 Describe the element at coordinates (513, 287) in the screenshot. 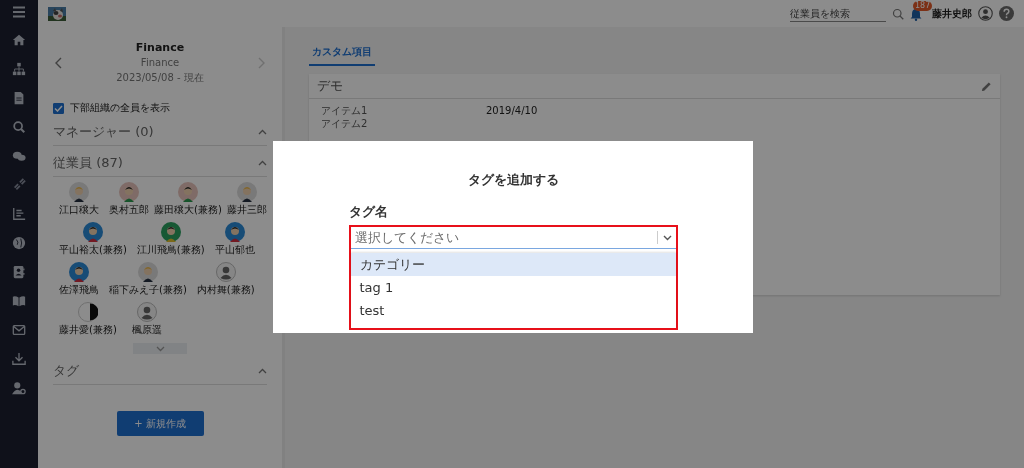

I see `dropdown-option: tag 1` at that location.